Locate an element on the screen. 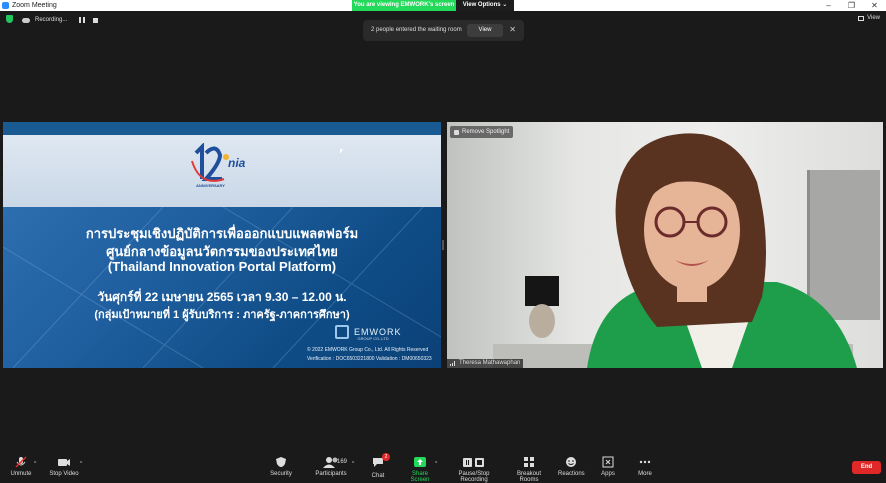  audio-options-caret-icon: ^ is located at coordinates (35, 464).